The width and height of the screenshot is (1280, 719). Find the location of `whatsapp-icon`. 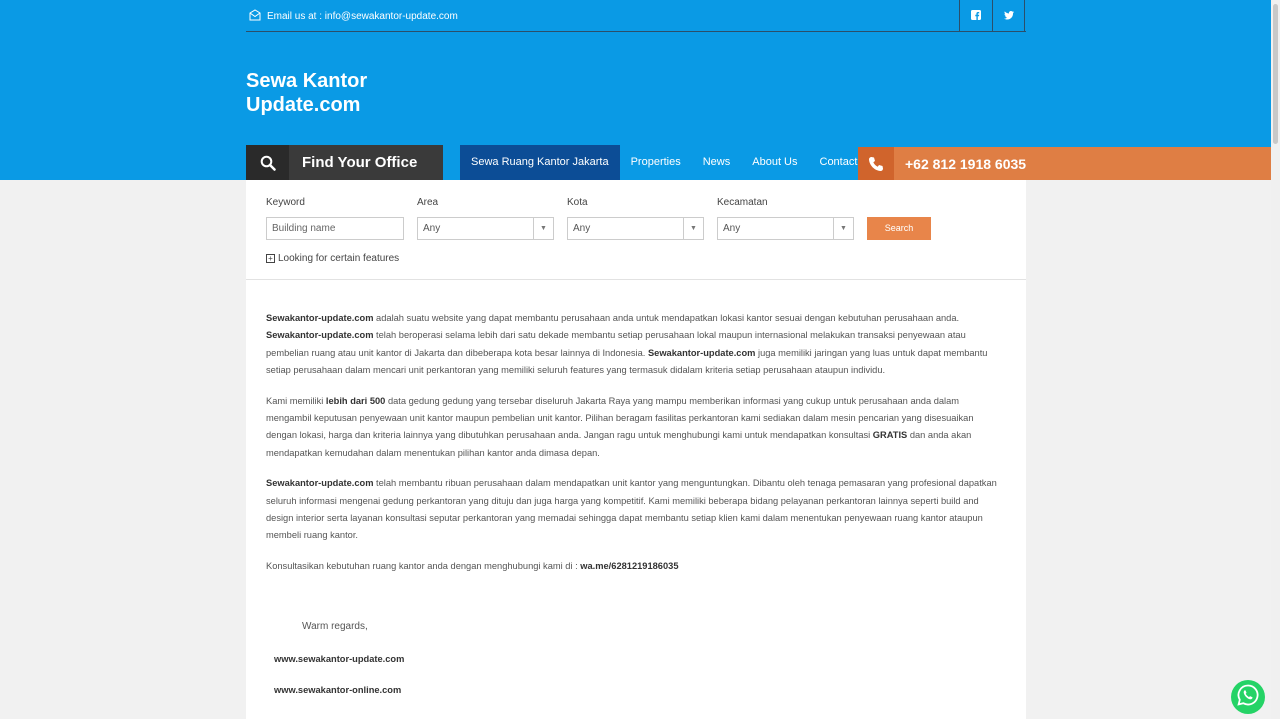

whatsapp-icon is located at coordinates (1248, 697).